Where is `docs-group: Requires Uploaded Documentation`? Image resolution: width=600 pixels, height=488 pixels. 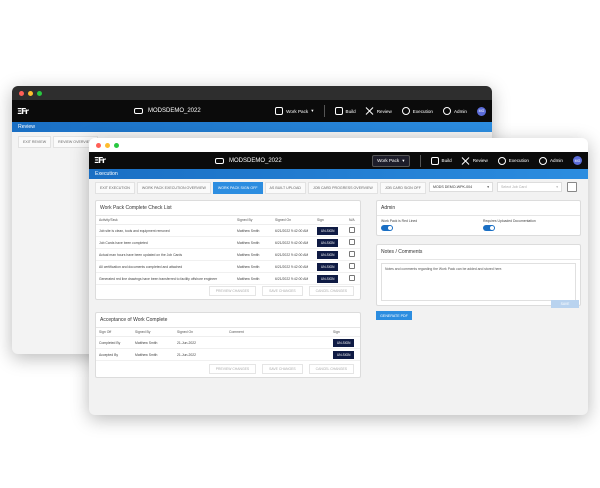
docs-group: Requires Uploaded Documentation is located at coordinates (509, 225).